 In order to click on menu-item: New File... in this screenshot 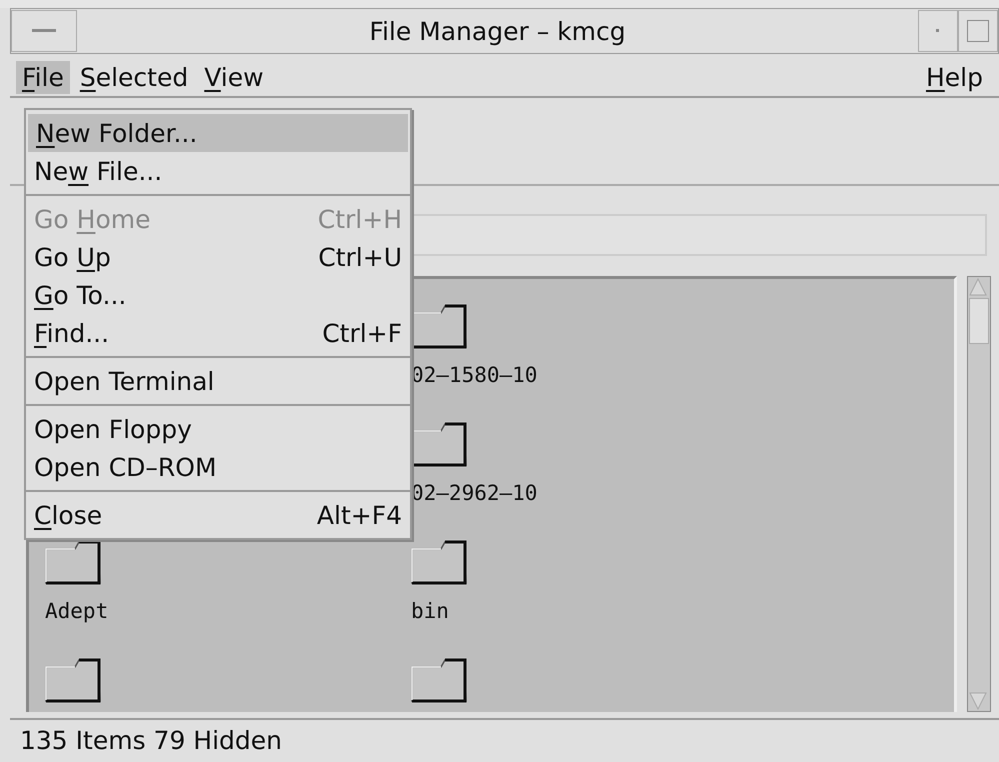, I will do `click(218, 171)`.